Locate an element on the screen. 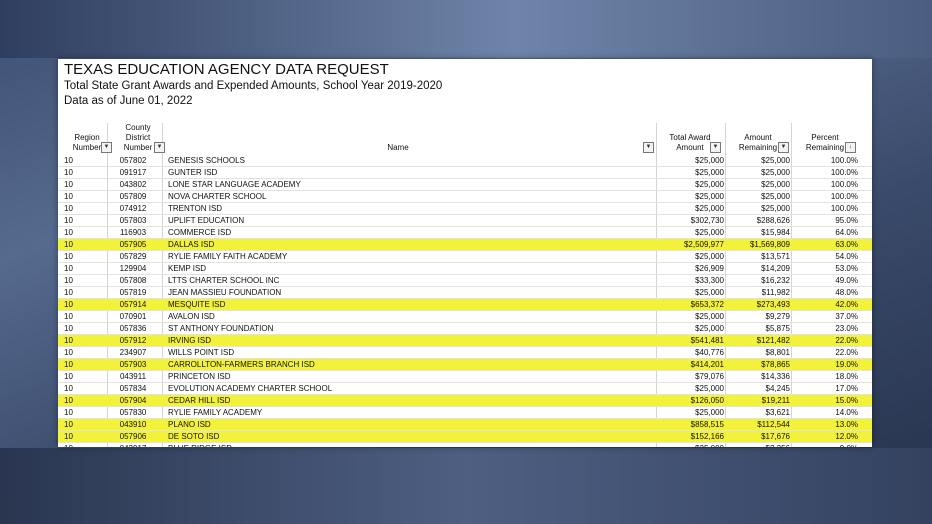 The height and width of the screenshot is (524, 932). amount-remaining-cell: $13,571 is located at coordinates (775, 256).